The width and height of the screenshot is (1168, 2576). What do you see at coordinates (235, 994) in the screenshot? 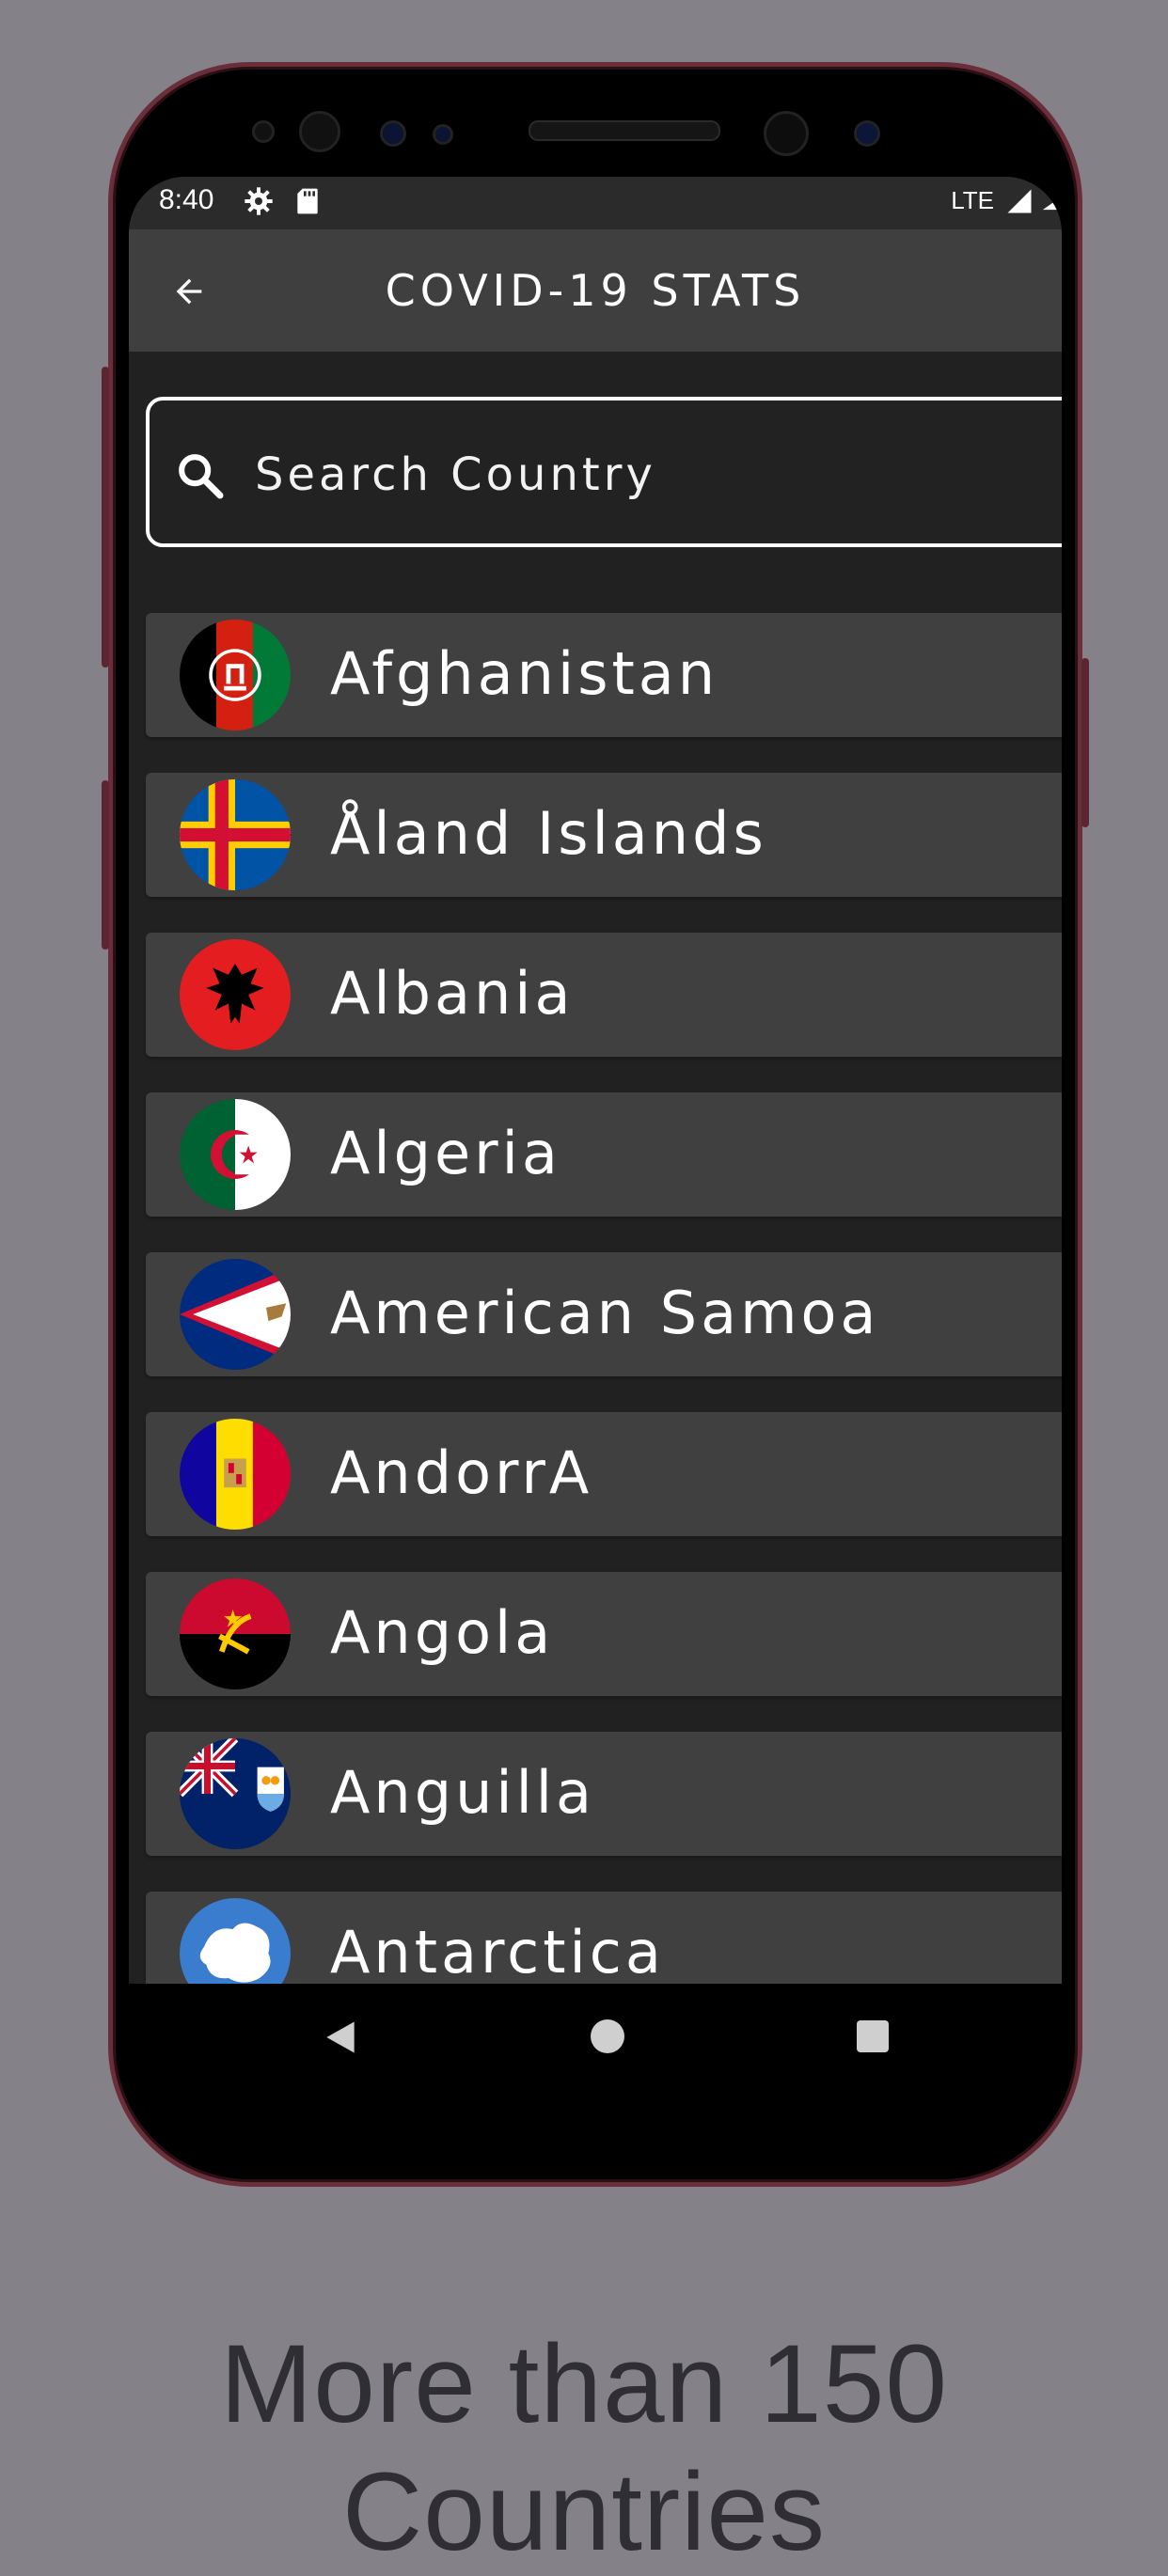
I see `flag-albania-icon` at bounding box center [235, 994].